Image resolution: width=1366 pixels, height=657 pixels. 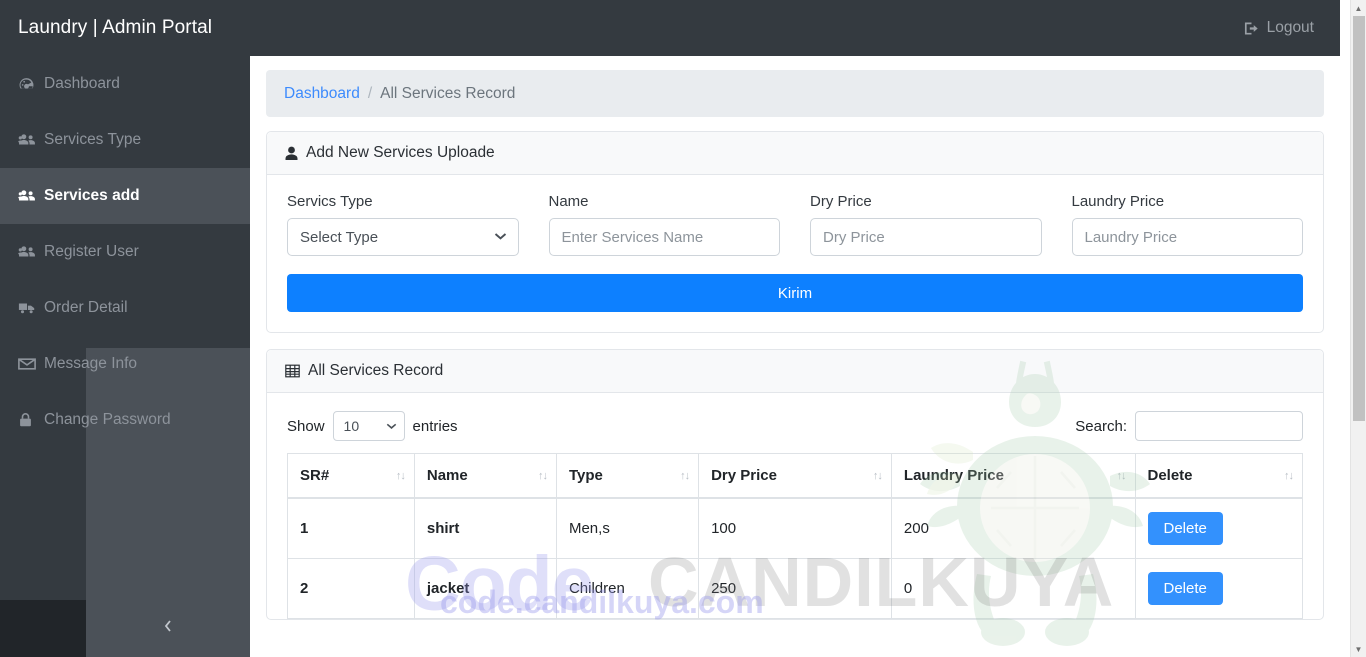 I want to click on services-type-label: Servics Type, so click(x=330, y=201).